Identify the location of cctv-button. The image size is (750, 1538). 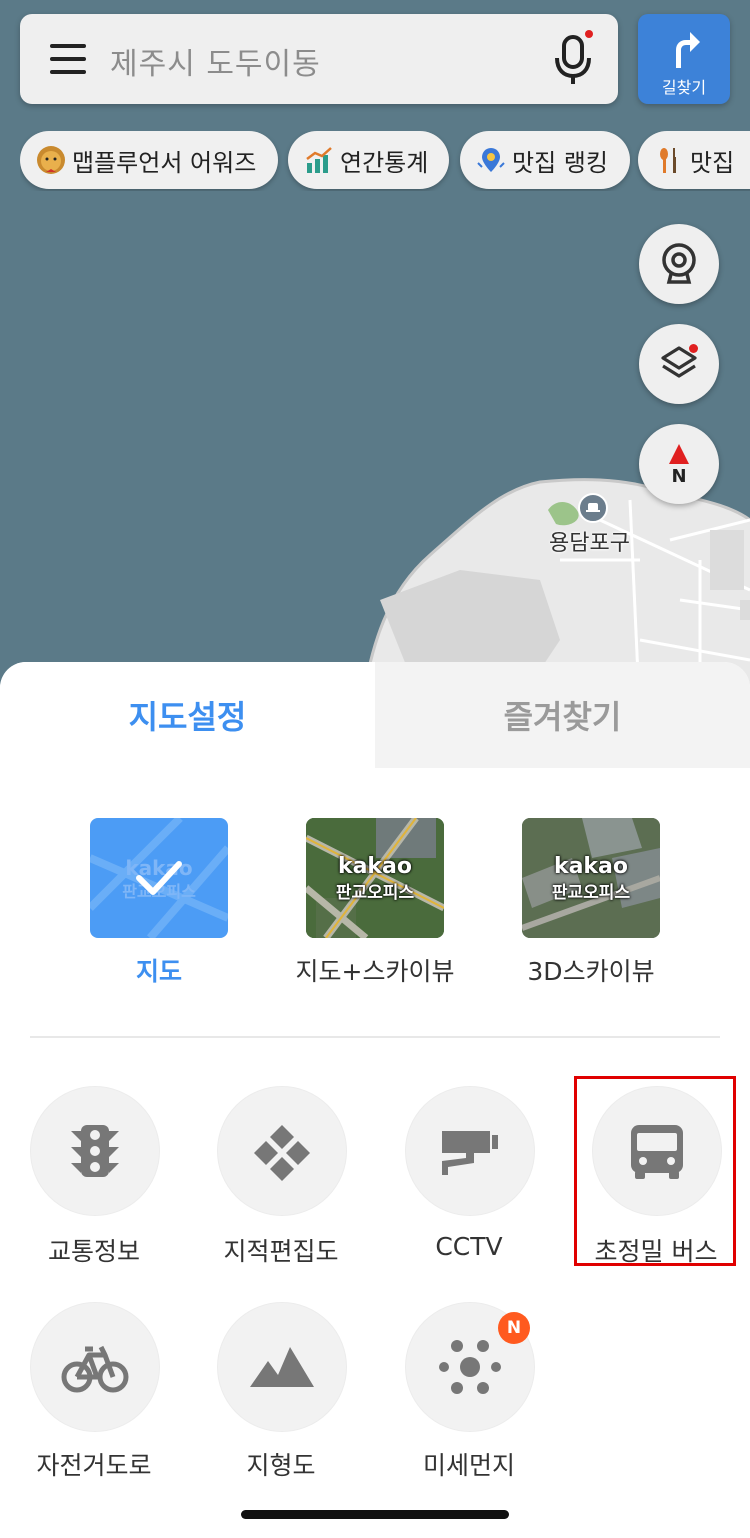
(470, 1151).